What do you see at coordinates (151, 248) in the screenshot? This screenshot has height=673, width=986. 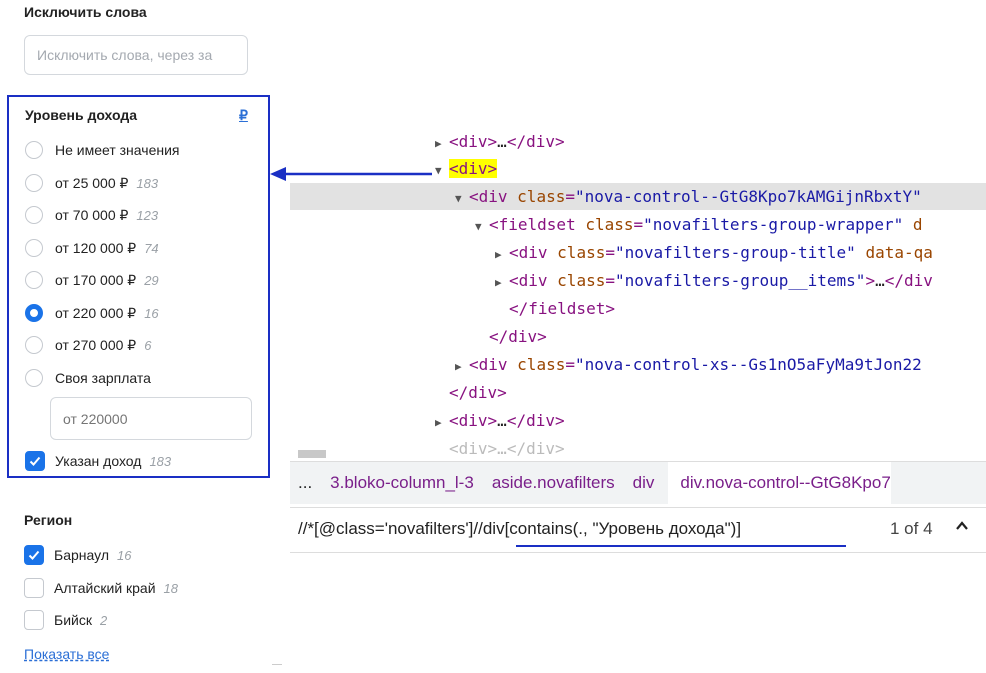 I see `income-option-count: 74` at bounding box center [151, 248].